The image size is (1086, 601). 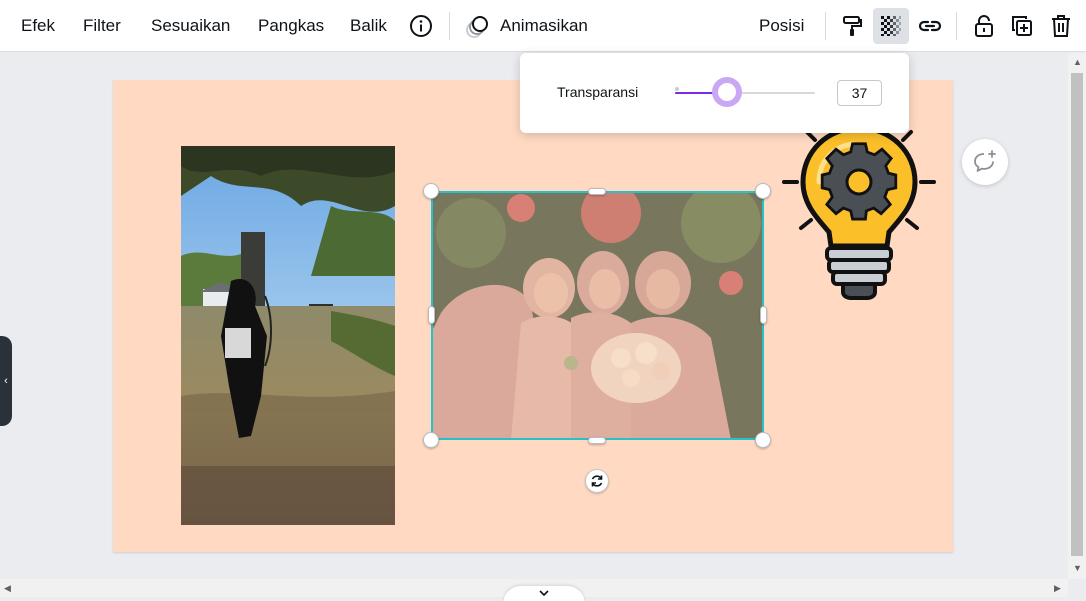 I want to click on slider-knob, so click(x=727, y=92).